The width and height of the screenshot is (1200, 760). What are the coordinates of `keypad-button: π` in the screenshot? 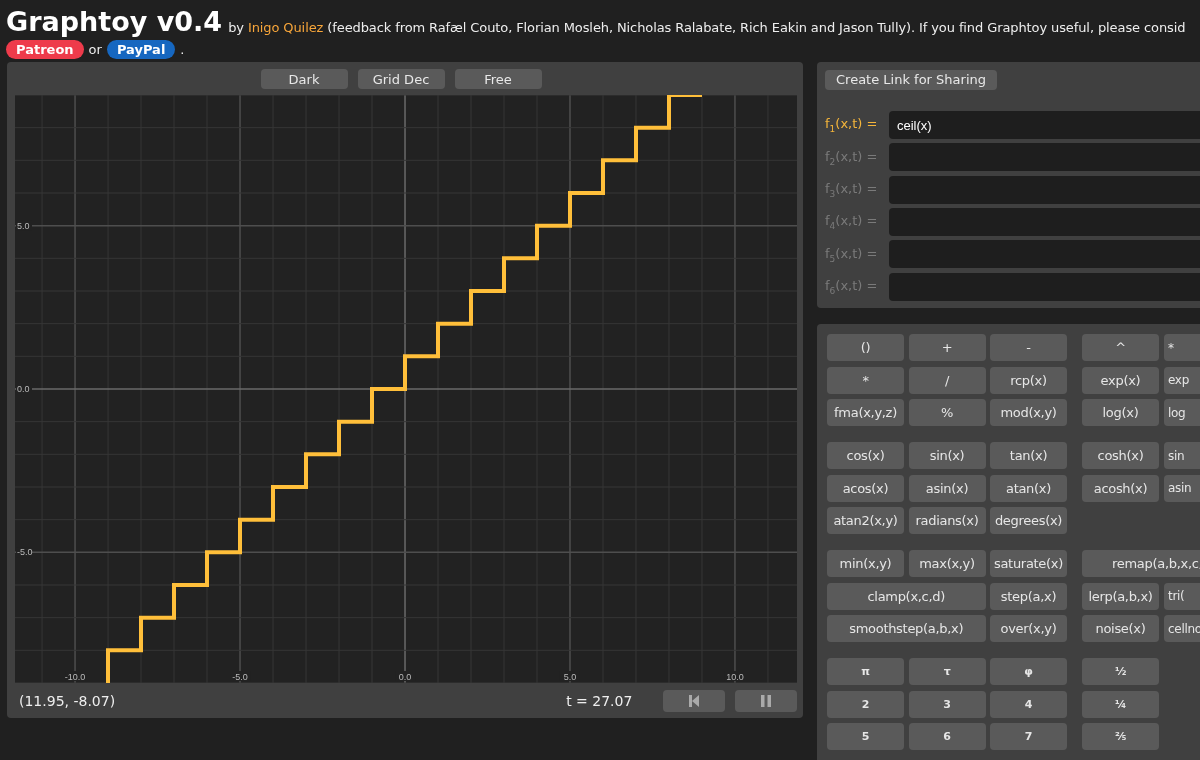 It's located at (865, 671).